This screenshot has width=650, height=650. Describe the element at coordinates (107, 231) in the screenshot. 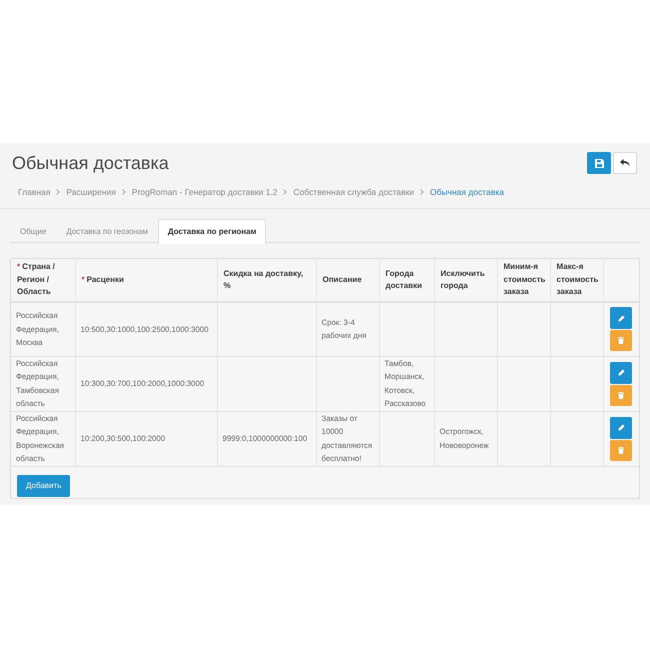

I see `tab: Доставка по геозонам` at that location.